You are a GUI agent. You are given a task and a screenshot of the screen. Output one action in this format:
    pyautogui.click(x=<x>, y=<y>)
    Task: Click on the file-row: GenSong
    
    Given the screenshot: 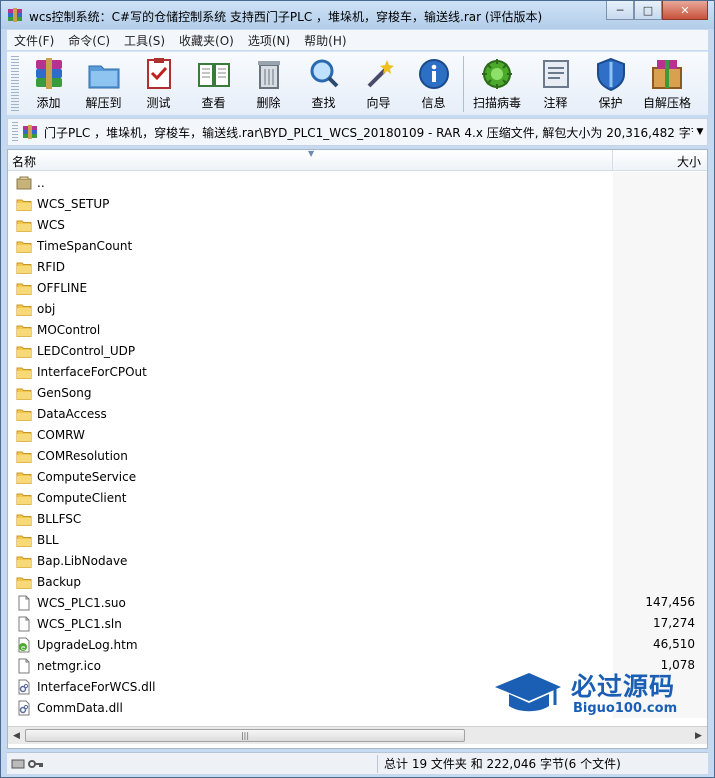 What is the action you would take?
    pyautogui.click(x=357, y=392)
    